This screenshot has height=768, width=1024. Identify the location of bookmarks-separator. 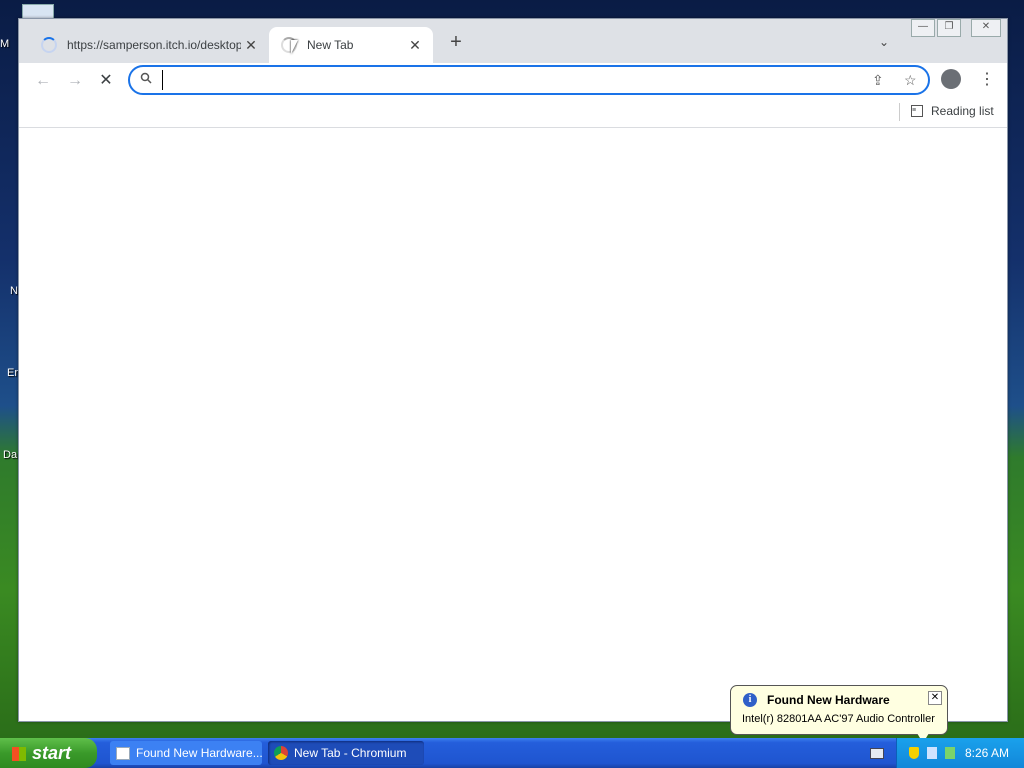
(899, 112).